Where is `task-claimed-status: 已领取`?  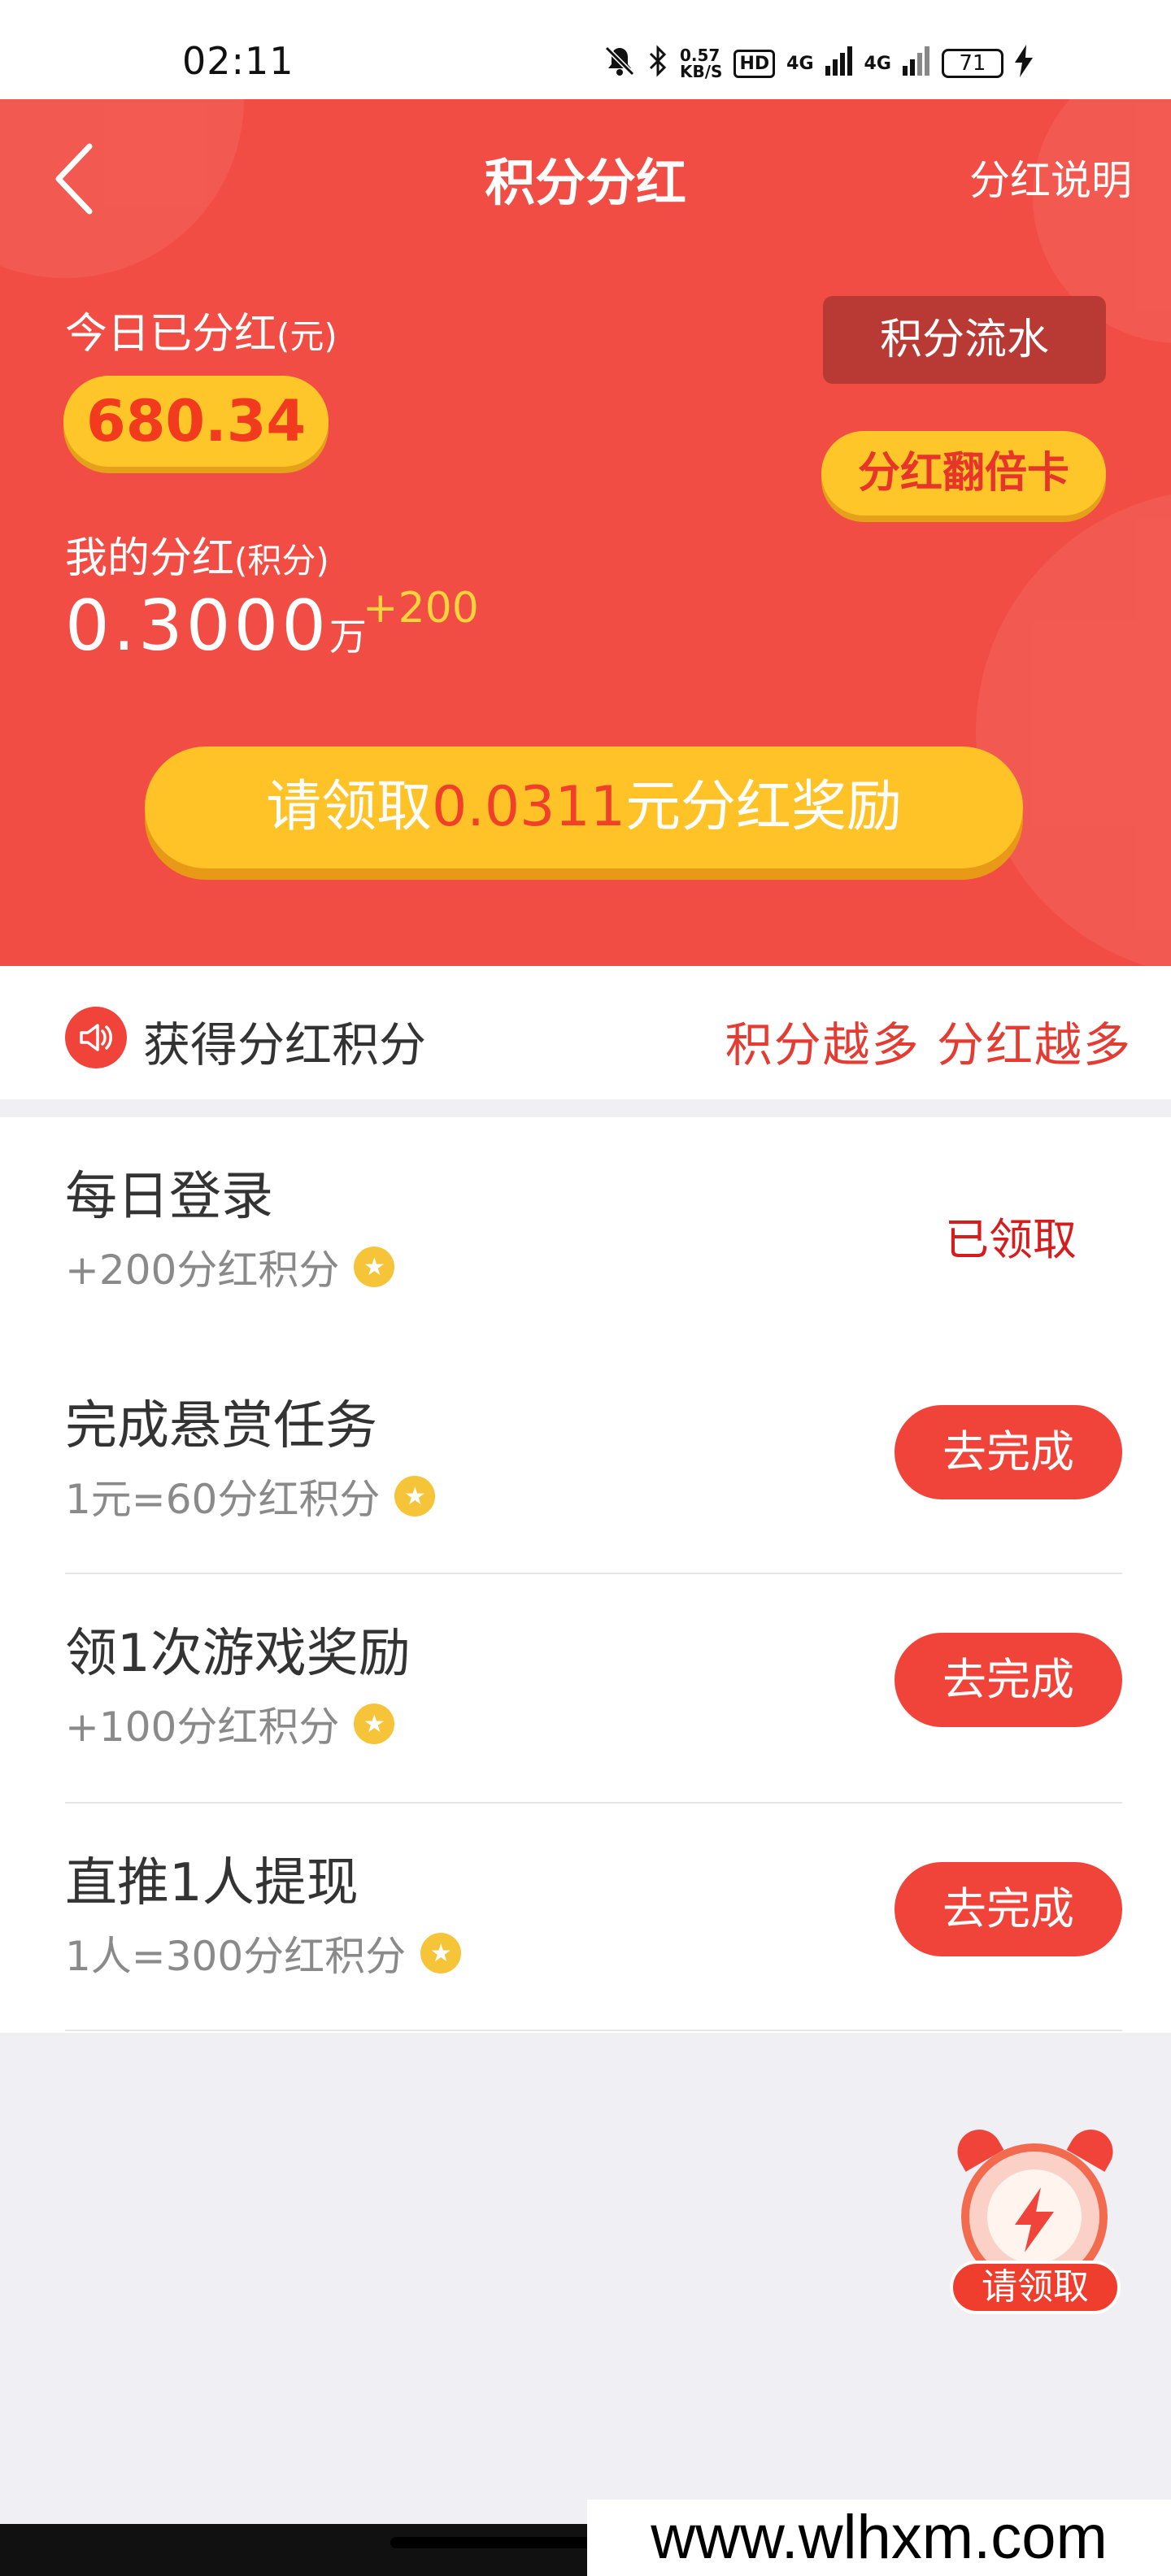
task-claimed-status: 已领取 is located at coordinates (1011, 1240).